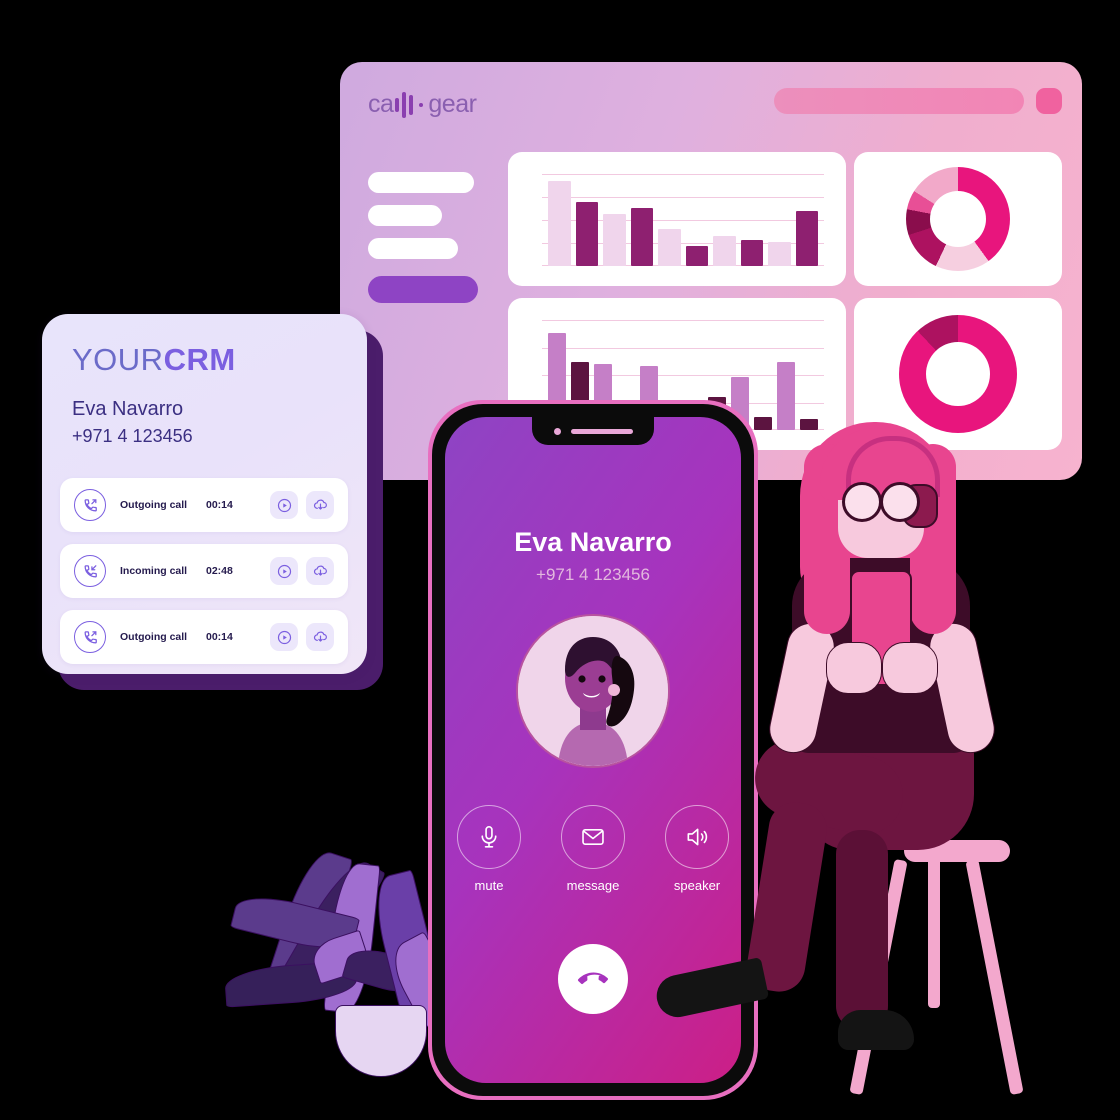 This screenshot has width=1120, height=1120. What do you see at coordinates (128, 409) in the screenshot?
I see `crm-contact-name: Eva Navarro` at bounding box center [128, 409].